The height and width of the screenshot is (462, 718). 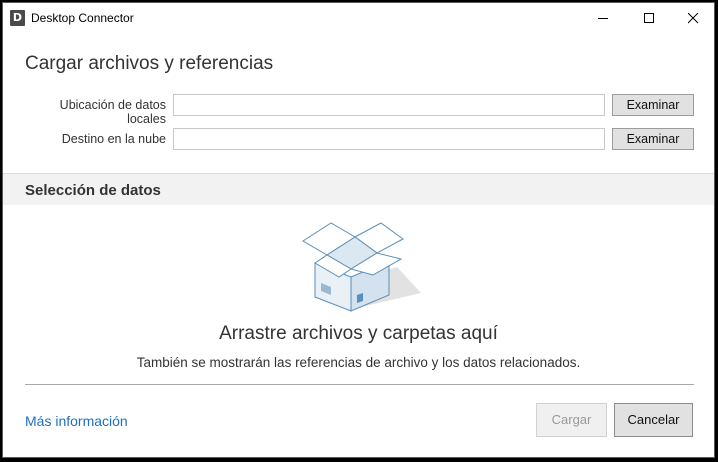 I want to click on close-button, so click(x=693, y=18).